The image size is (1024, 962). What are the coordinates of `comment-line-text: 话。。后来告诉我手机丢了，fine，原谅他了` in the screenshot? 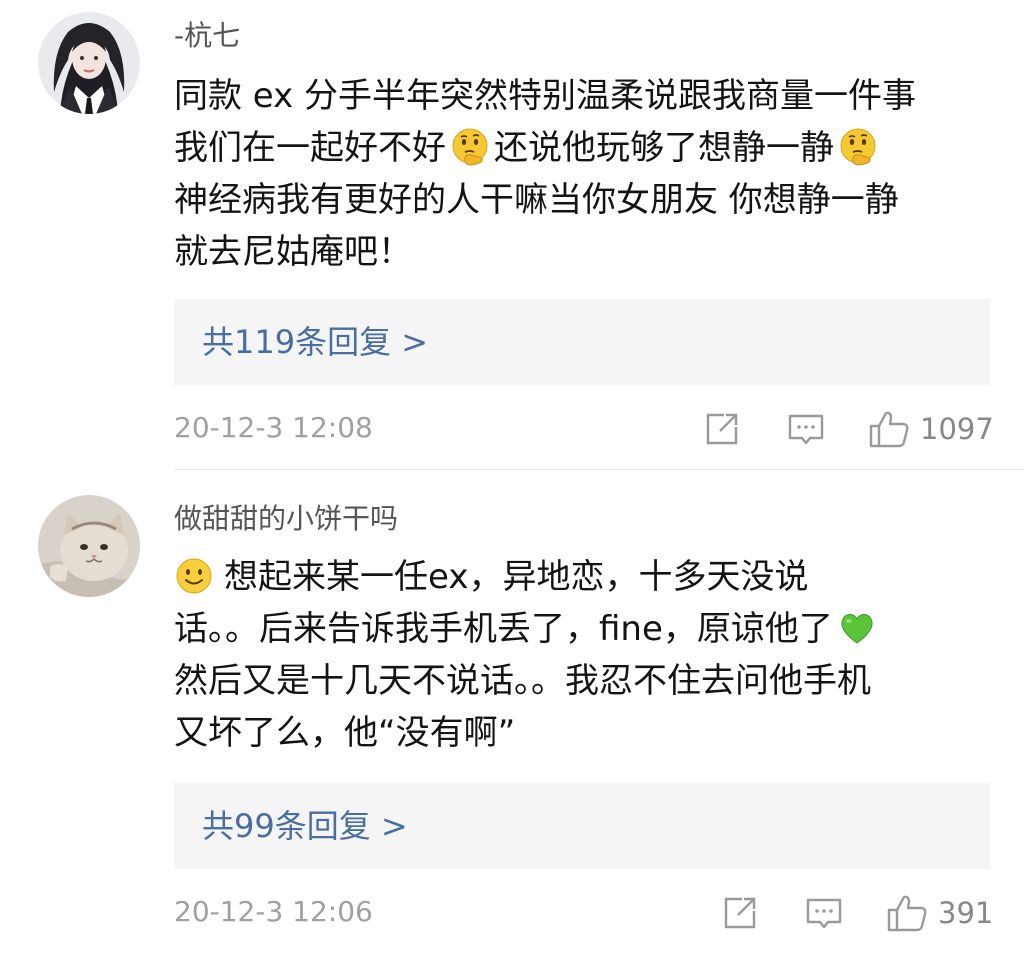 It's located at (503, 629).